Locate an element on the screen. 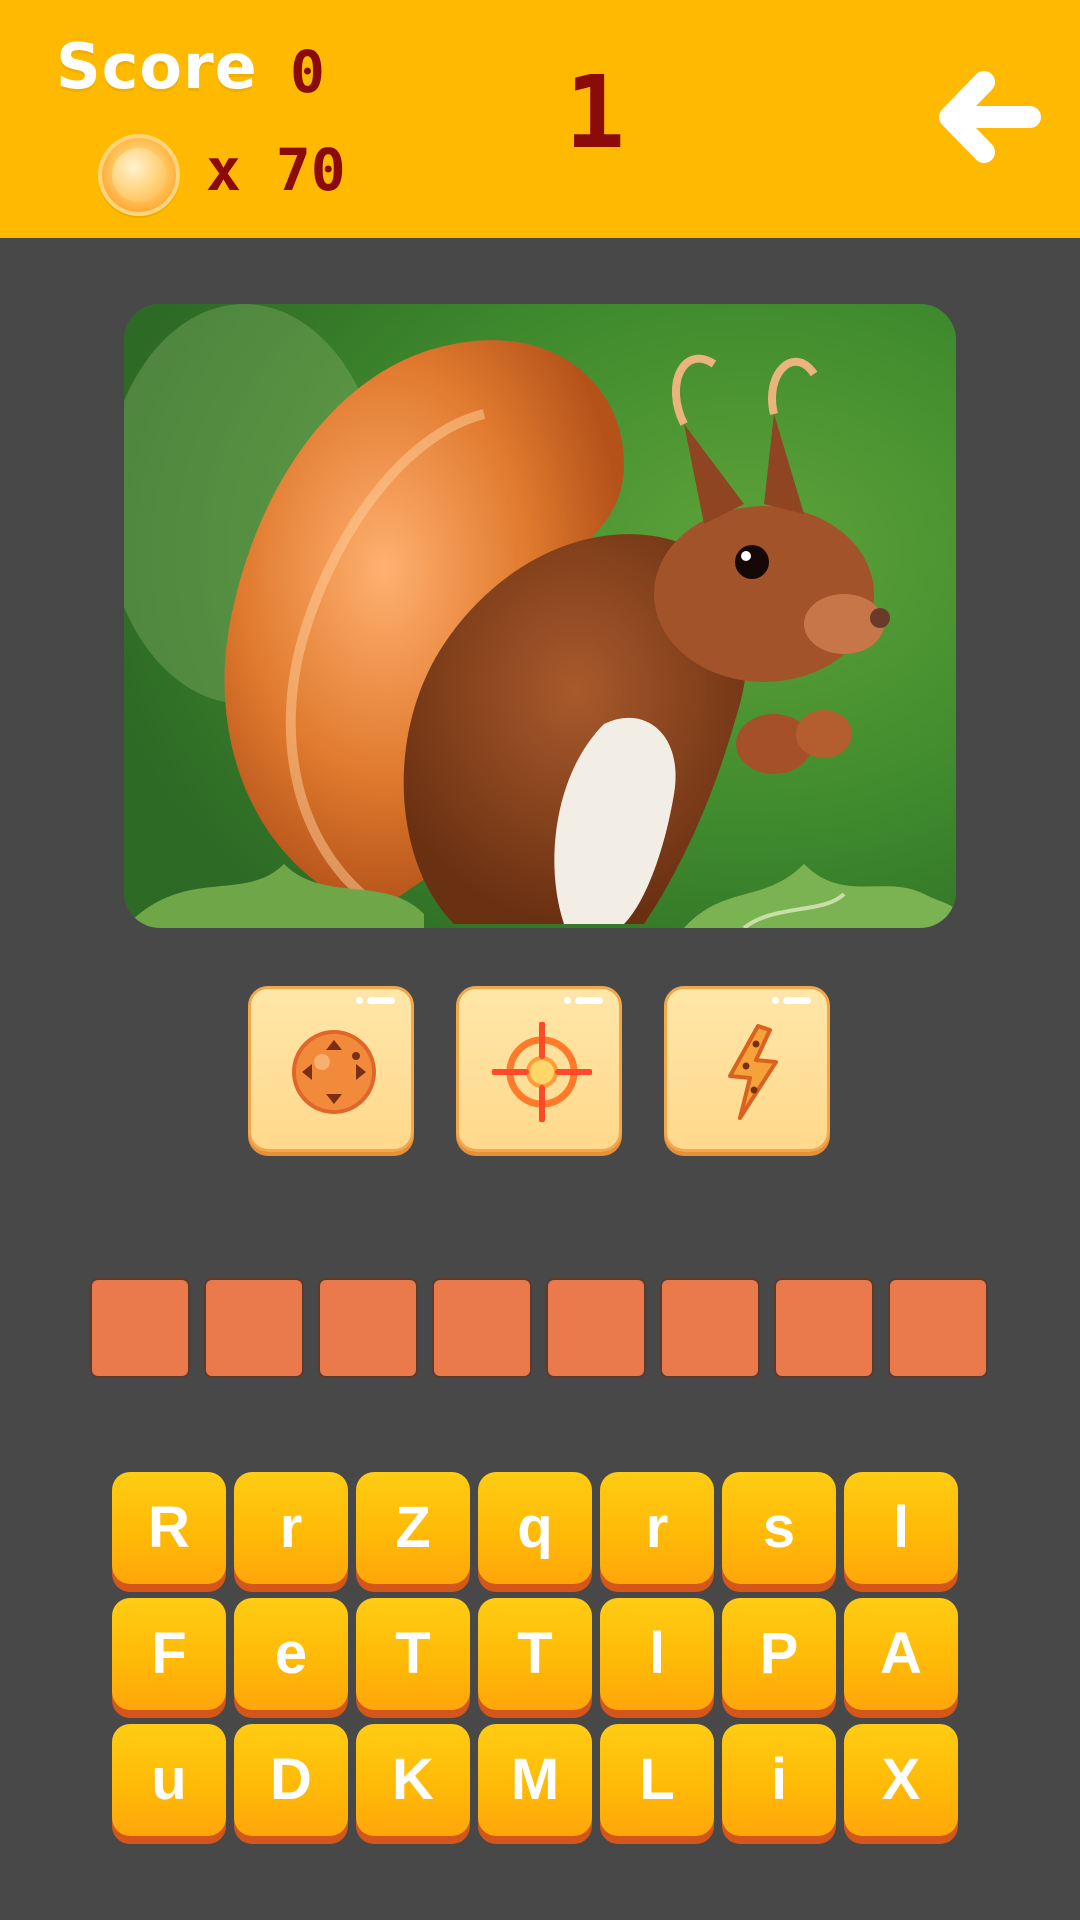 The height and width of the screenshot is (1920, 1080). score-label: Score is located at coordinates (157, 66).